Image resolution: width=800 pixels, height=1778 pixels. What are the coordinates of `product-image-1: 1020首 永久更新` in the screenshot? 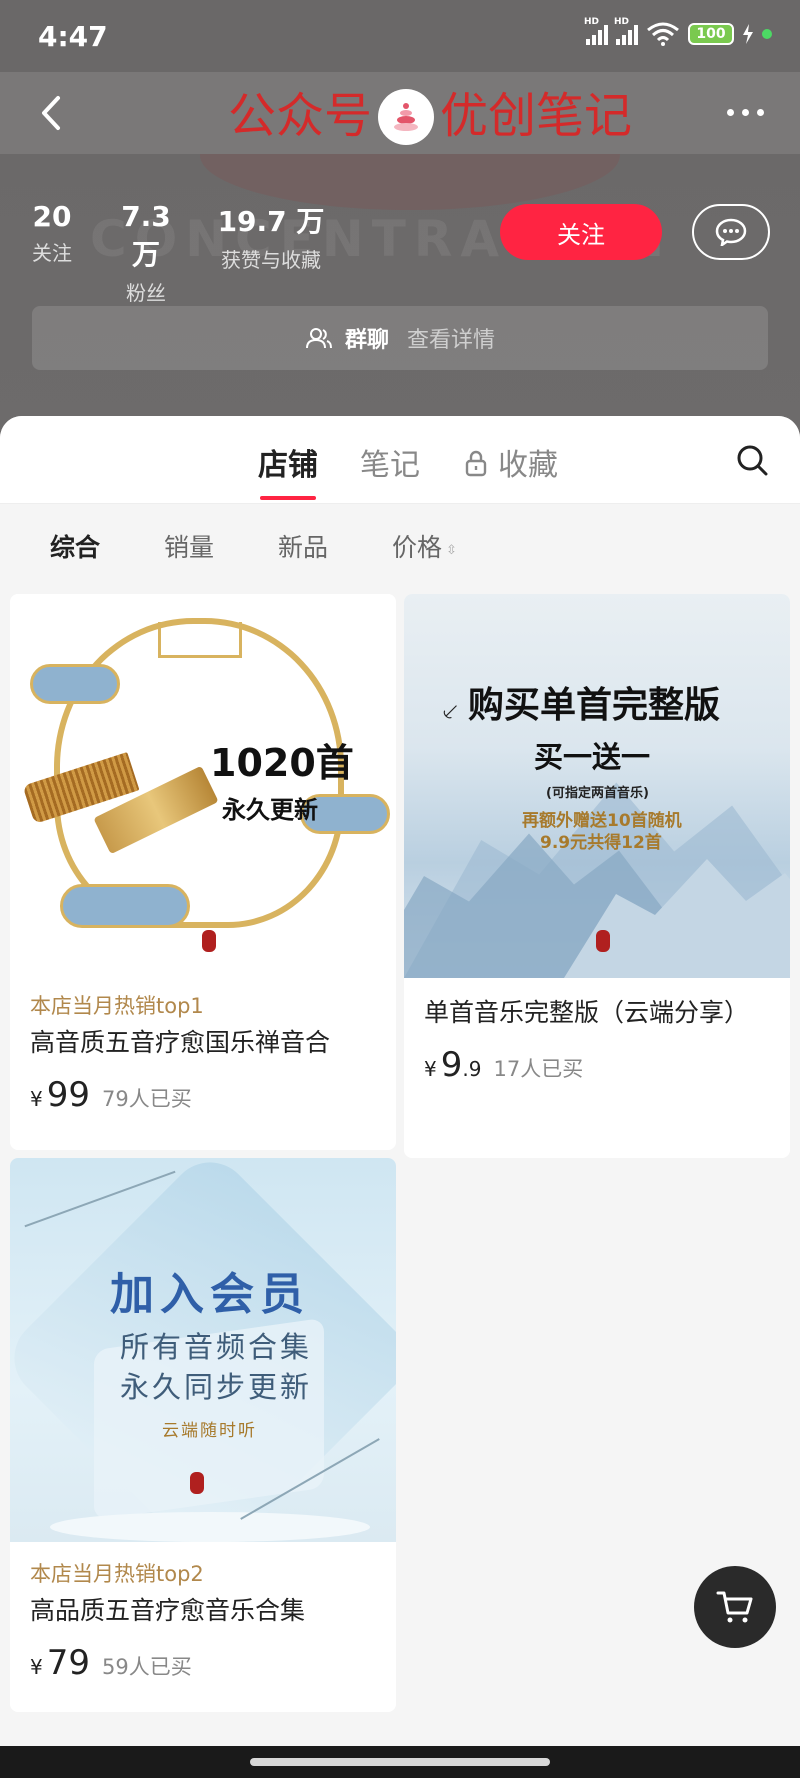 It's located at (203, 784).